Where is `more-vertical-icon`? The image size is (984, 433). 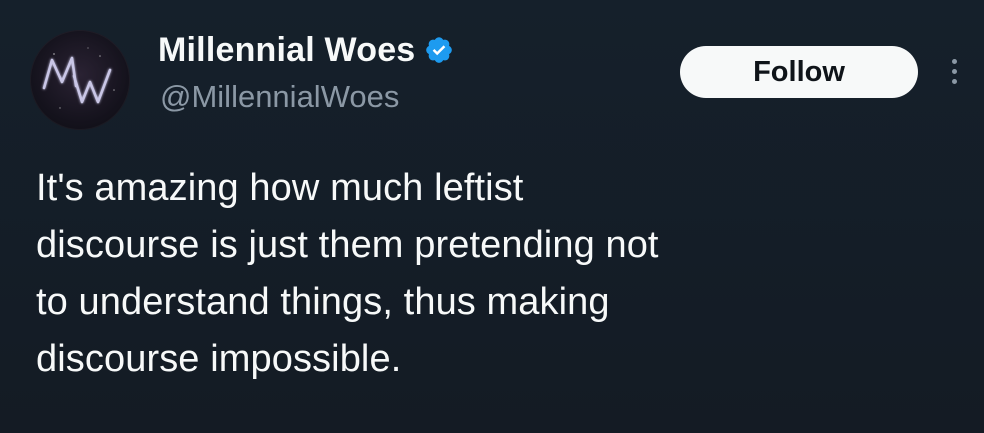 more-vertical-icon is located at coordinates (954, 71).